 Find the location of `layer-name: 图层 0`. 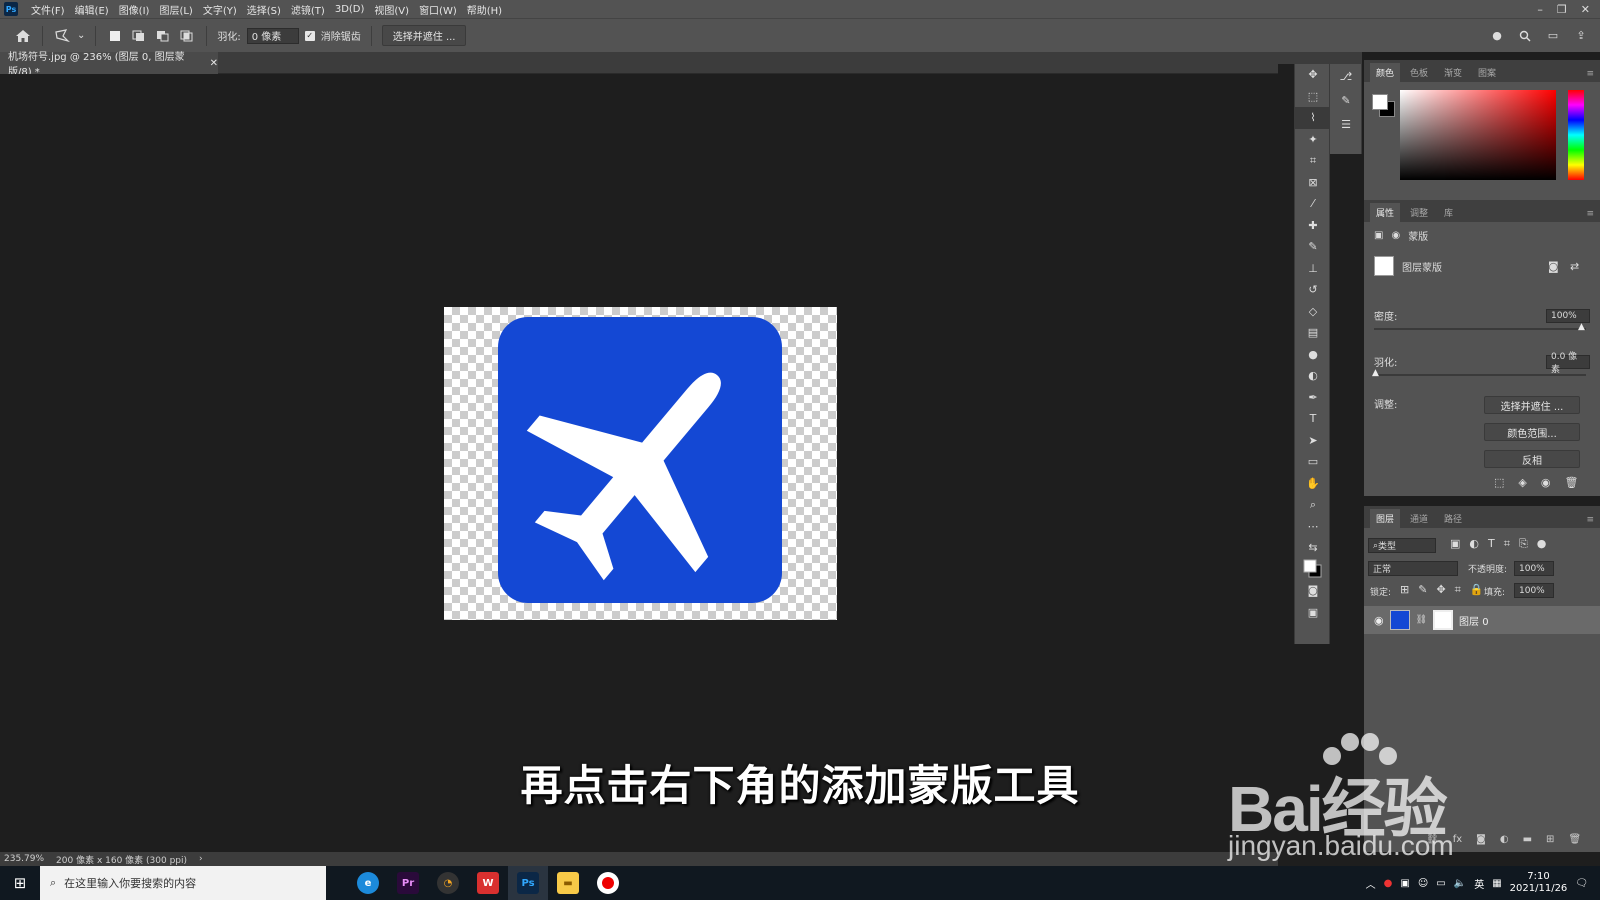

layer-name: 图层 0 is located at coordinates (1474, 620).